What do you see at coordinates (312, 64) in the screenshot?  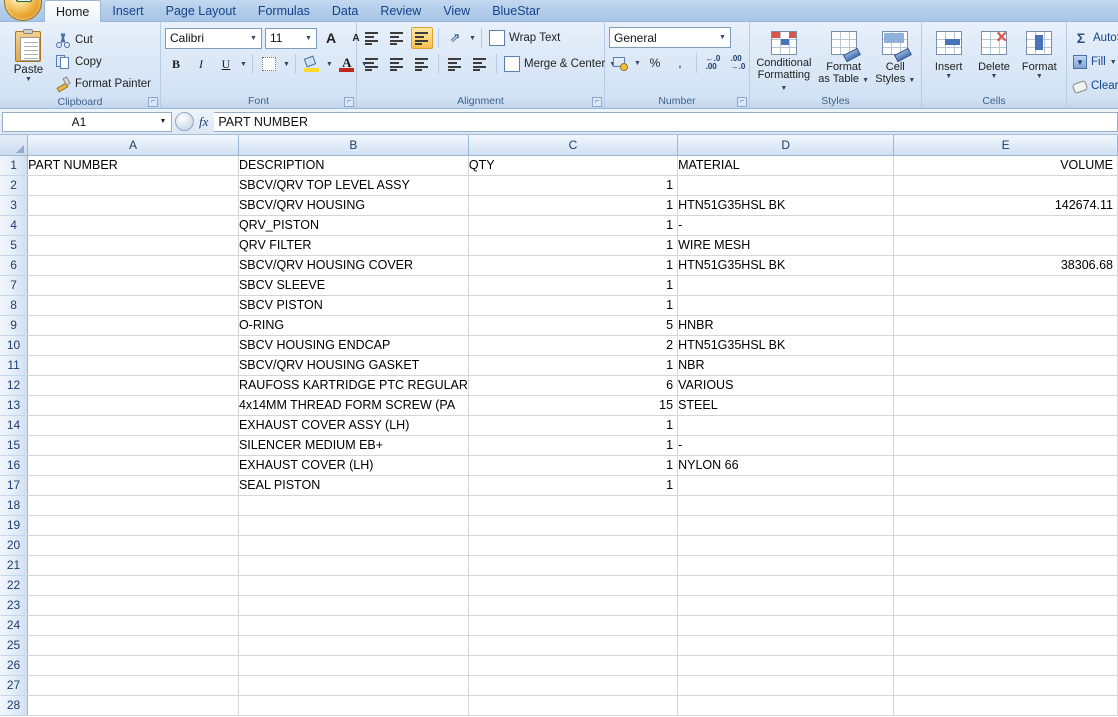 I see `fill-color-button` at bounding box center [312, 64].